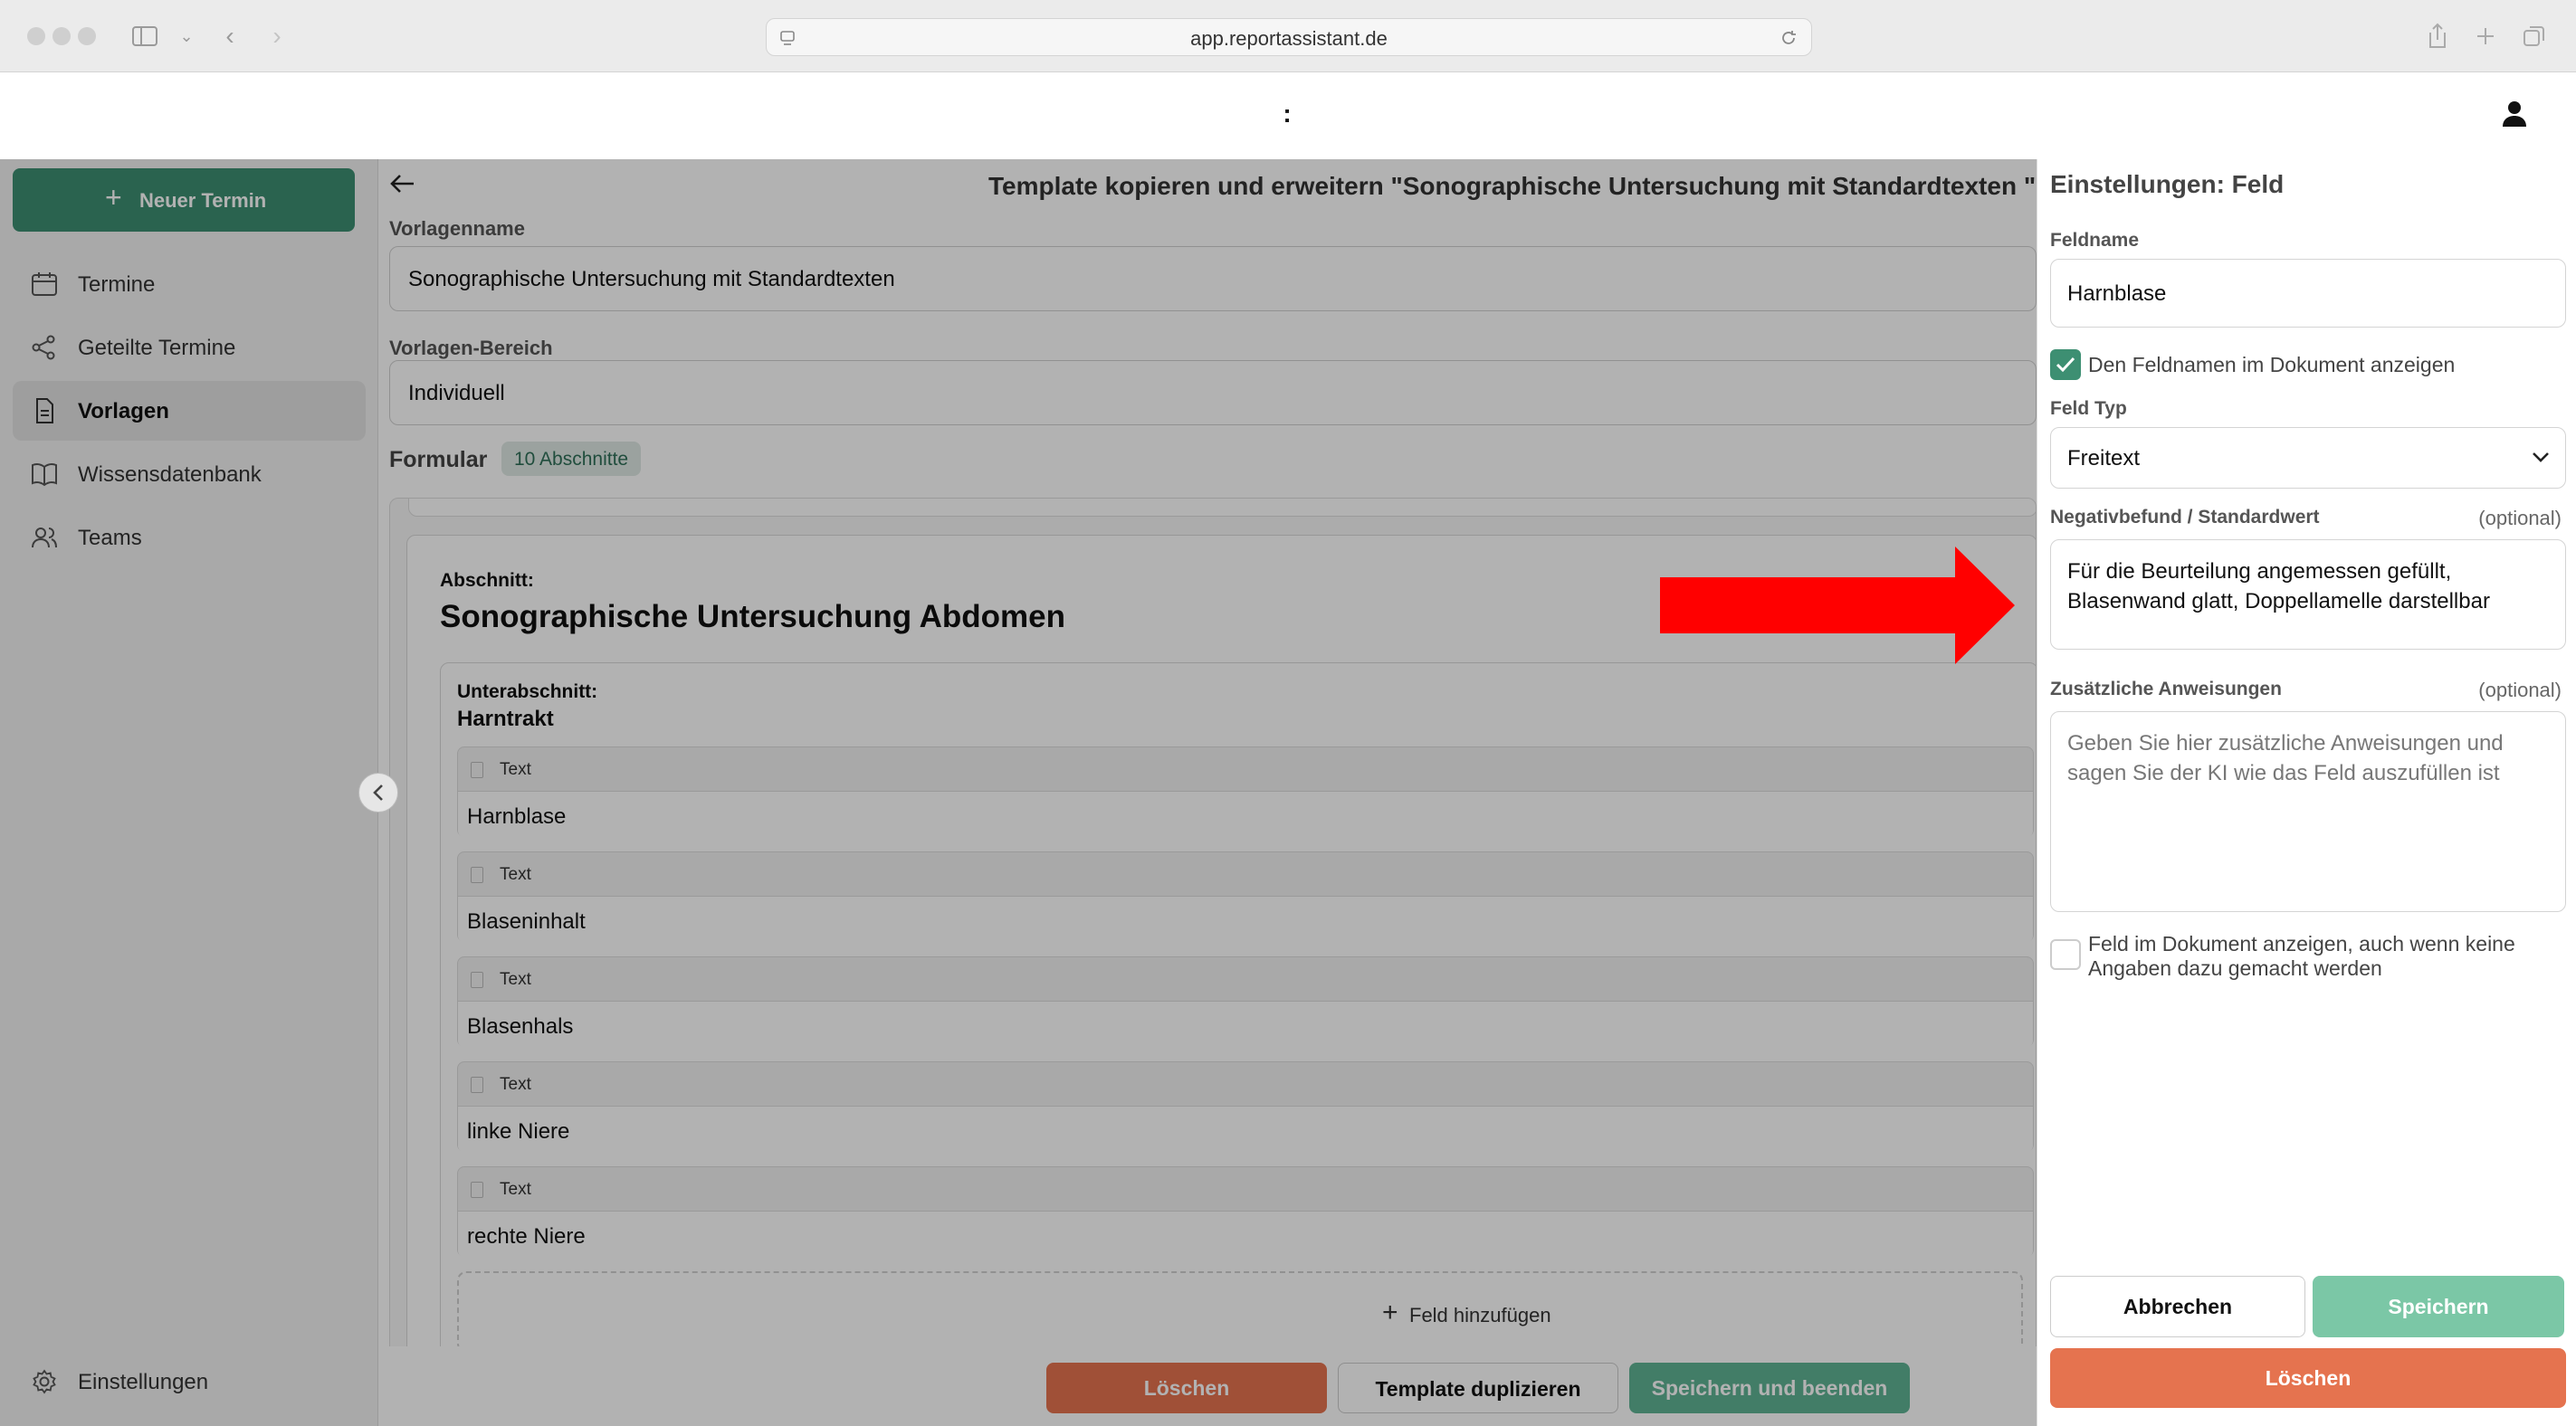 This screenshot has width=2576, height=1426. I want to click on instructions-label: Zusätzliche Anweisungen, so click(2166, 689).